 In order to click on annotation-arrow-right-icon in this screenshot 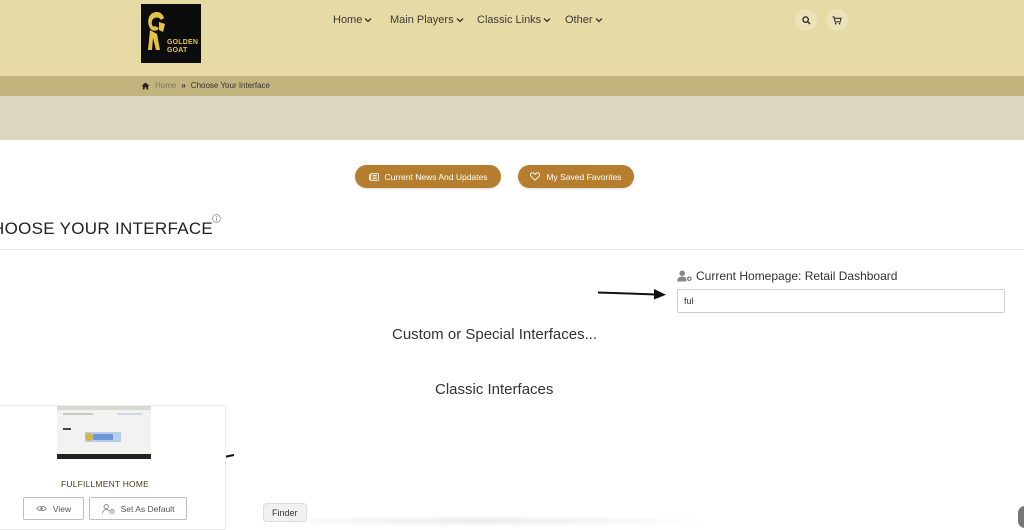, I will do `click(631, 294)`.